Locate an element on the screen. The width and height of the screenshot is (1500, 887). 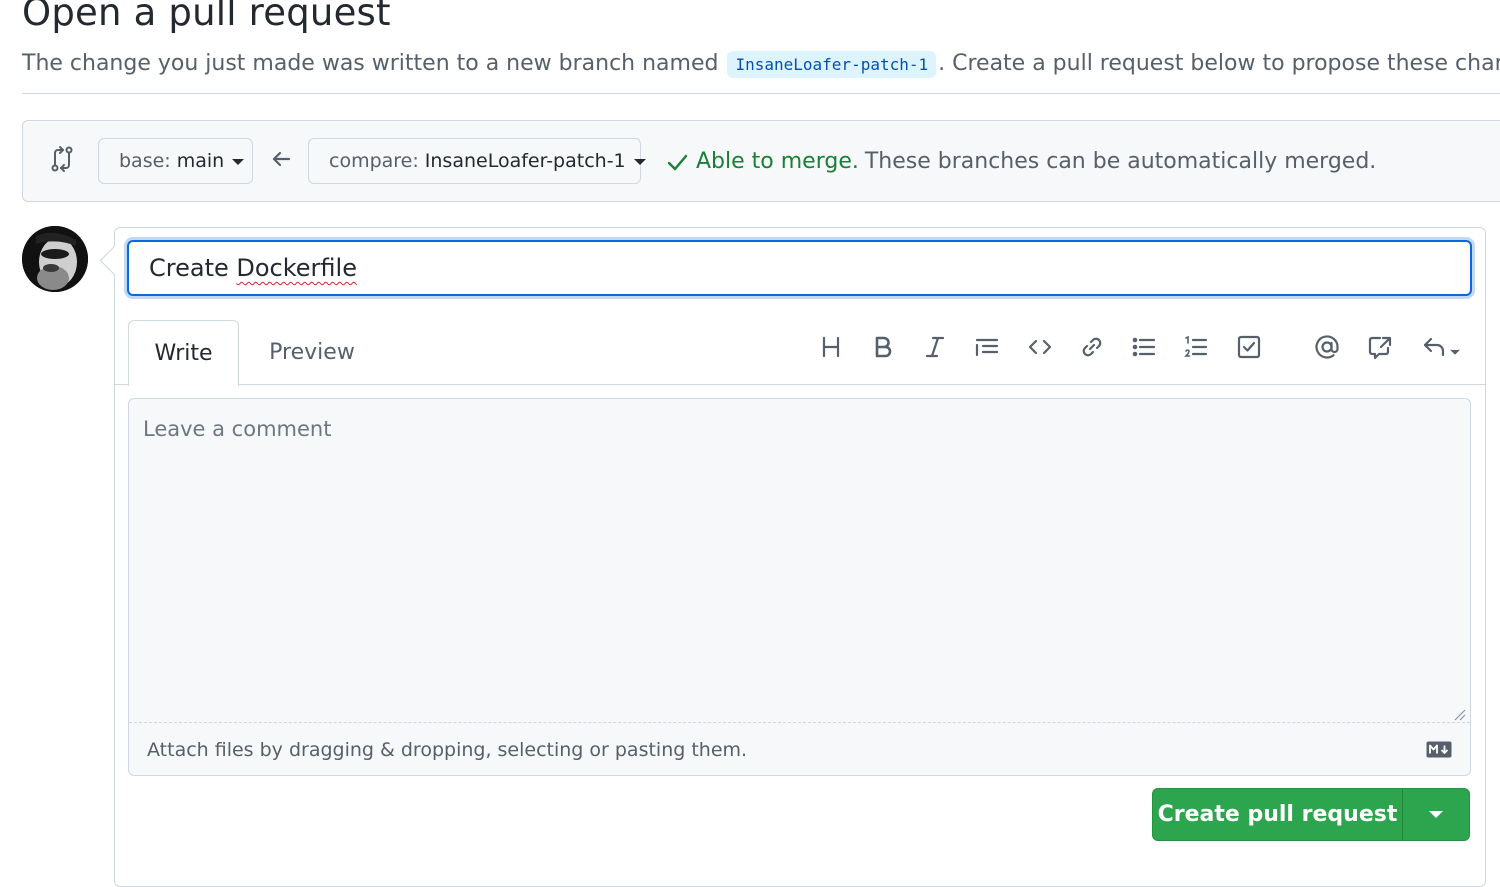
create-options-dropdown is located at coordinates (1436, 814).